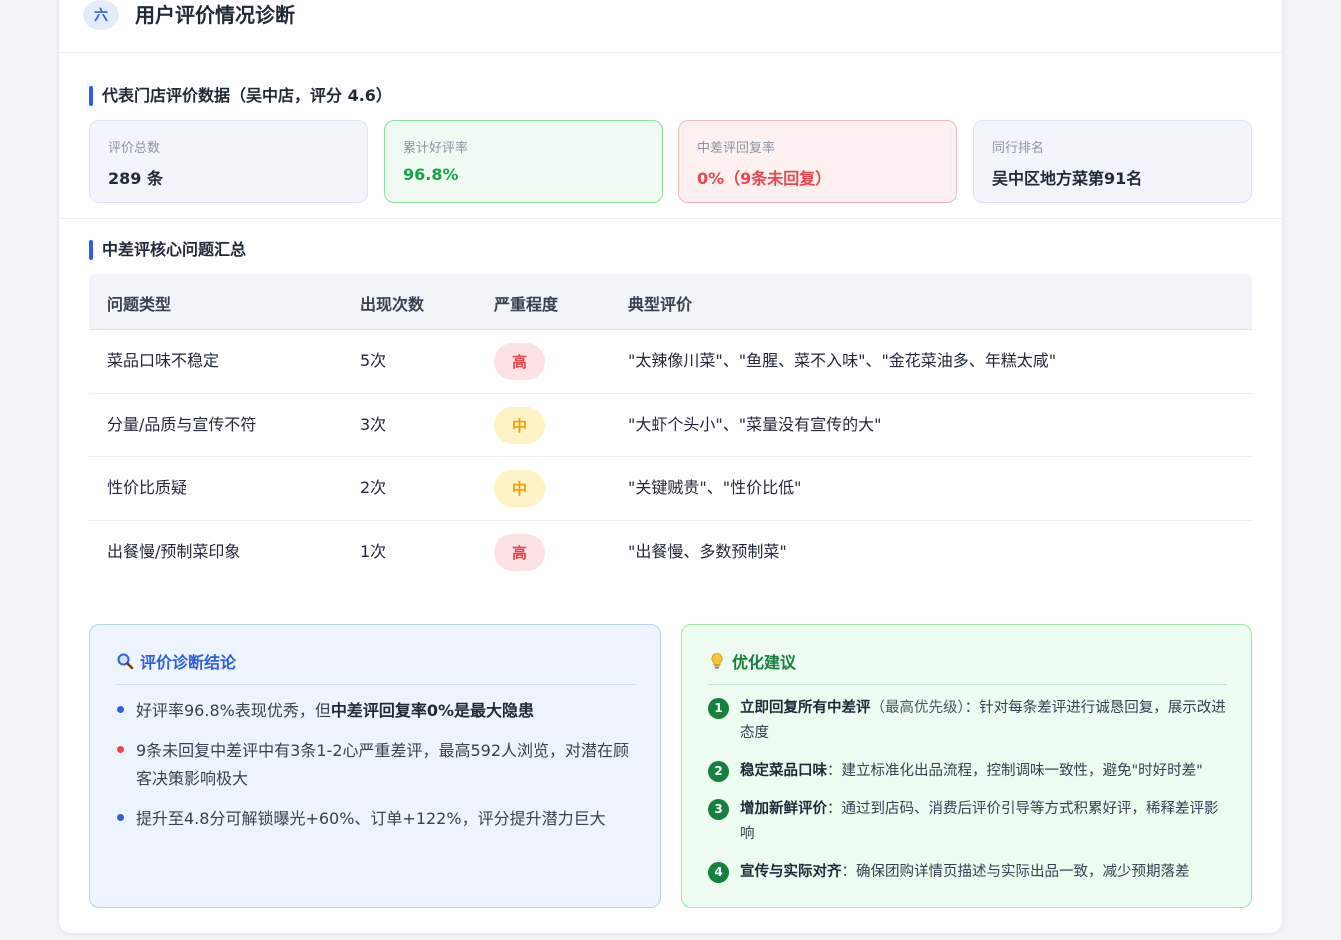  What do you see at coordinates (371, 818) in the screenshot?
I see `bullet-text: 提升至4.8分可解锁曝光+60%、订单+122%，评分提升潜力巨大` at bounding box center [371, 818].